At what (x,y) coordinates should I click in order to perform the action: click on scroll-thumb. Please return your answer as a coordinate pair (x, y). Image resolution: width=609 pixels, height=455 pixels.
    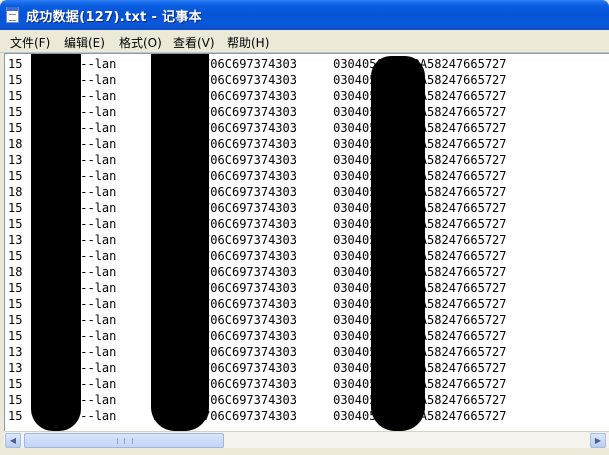
    Looking at the image, I should click on (124, 440).